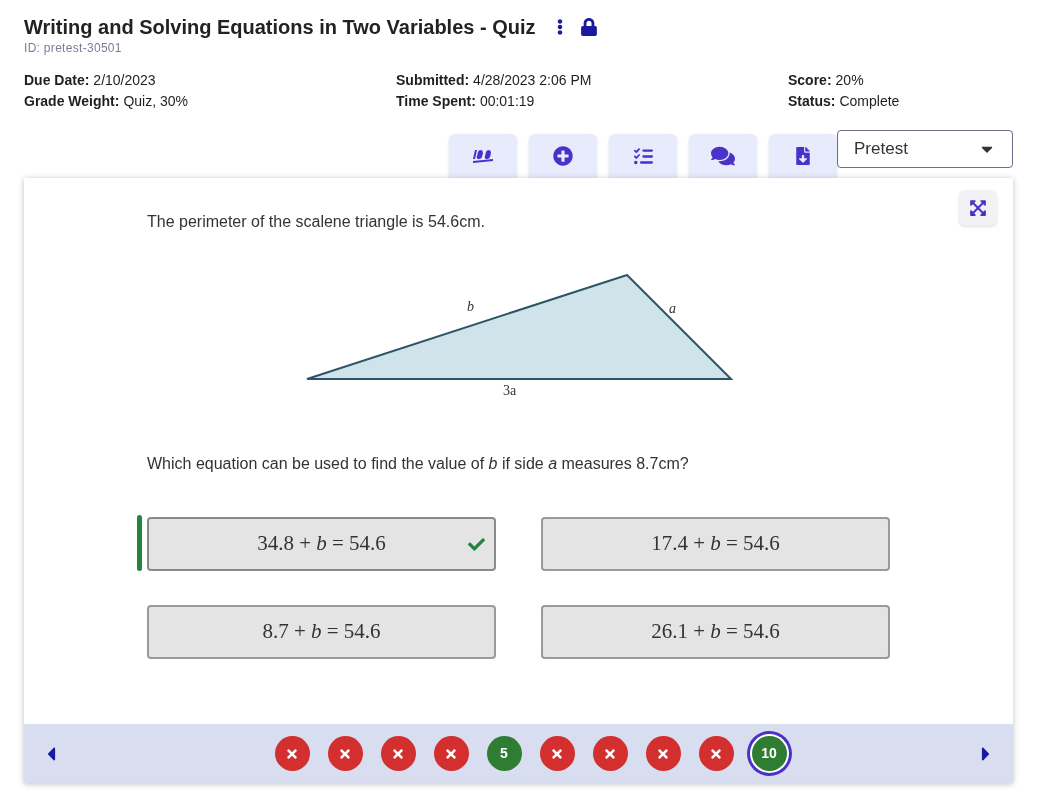 The image size is (1037, 798). What do you see at coordinates (73, 48) in the screenshot?
I see `quiz-id: ID: pretest-30501` at bounding box center [73, 48].